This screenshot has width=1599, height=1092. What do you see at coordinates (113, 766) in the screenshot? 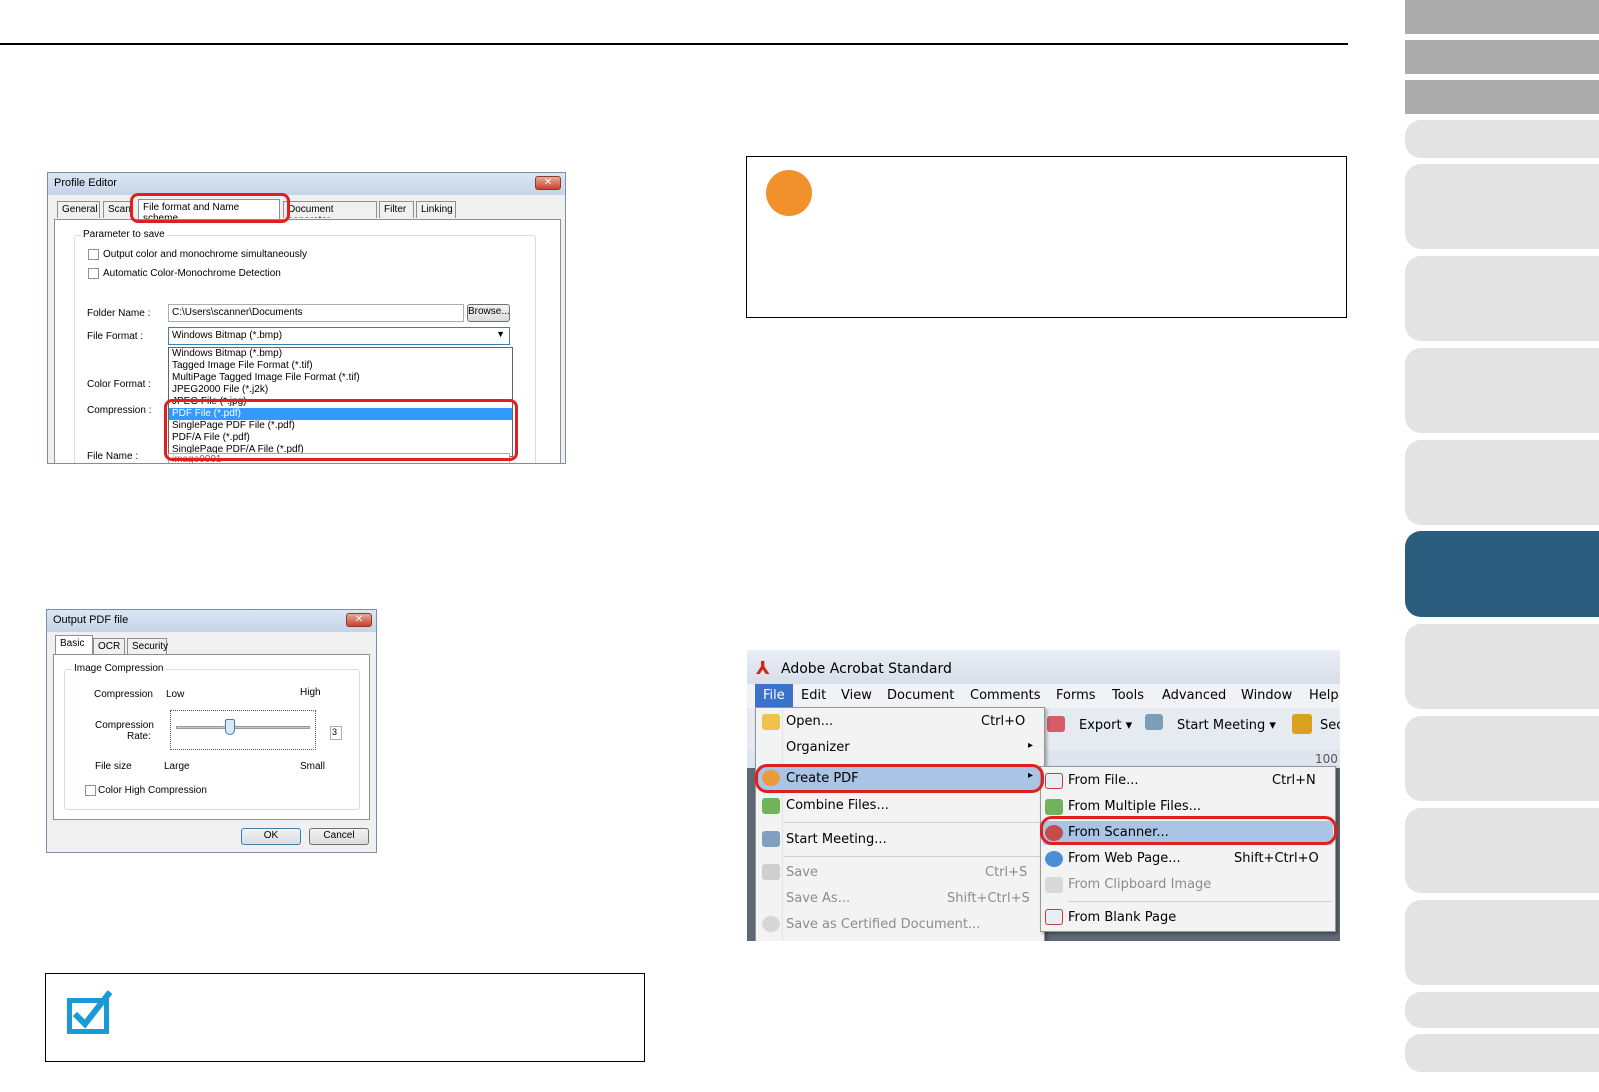
I see `file-size-label: File size` at bounding box center [113, 766].